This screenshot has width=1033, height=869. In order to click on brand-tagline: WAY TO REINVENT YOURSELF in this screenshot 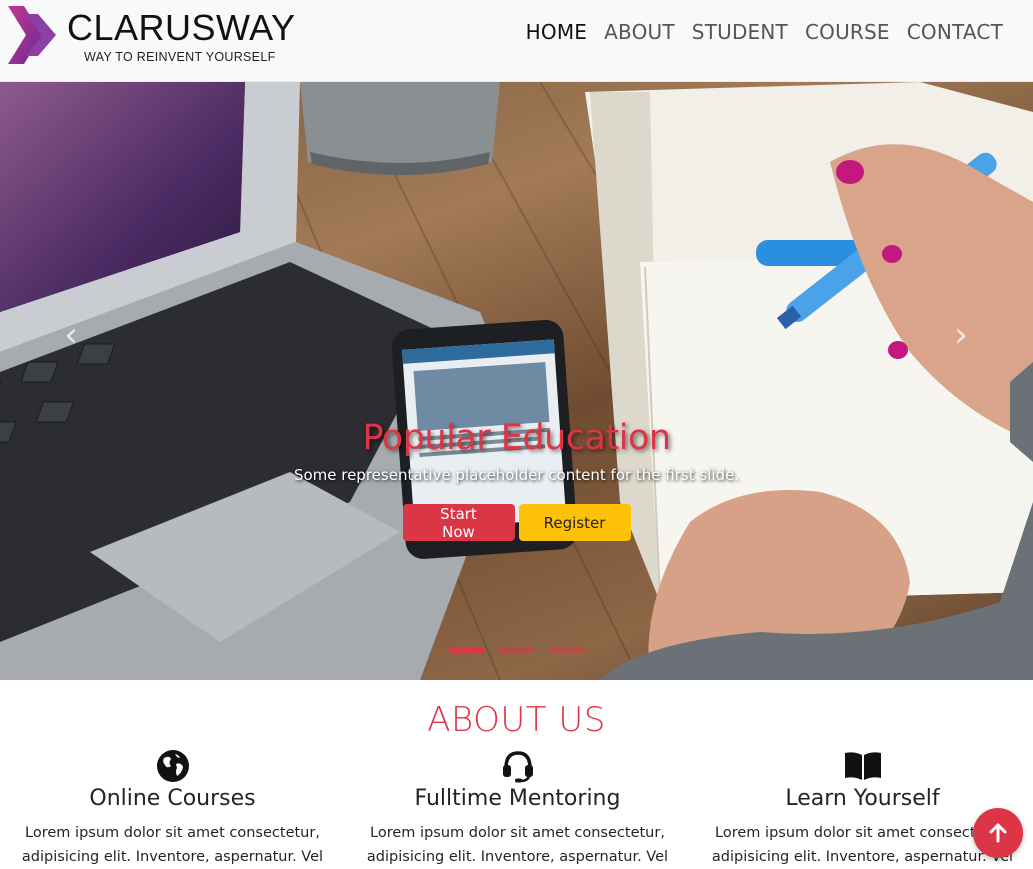, I will do `click(180, 57)`.